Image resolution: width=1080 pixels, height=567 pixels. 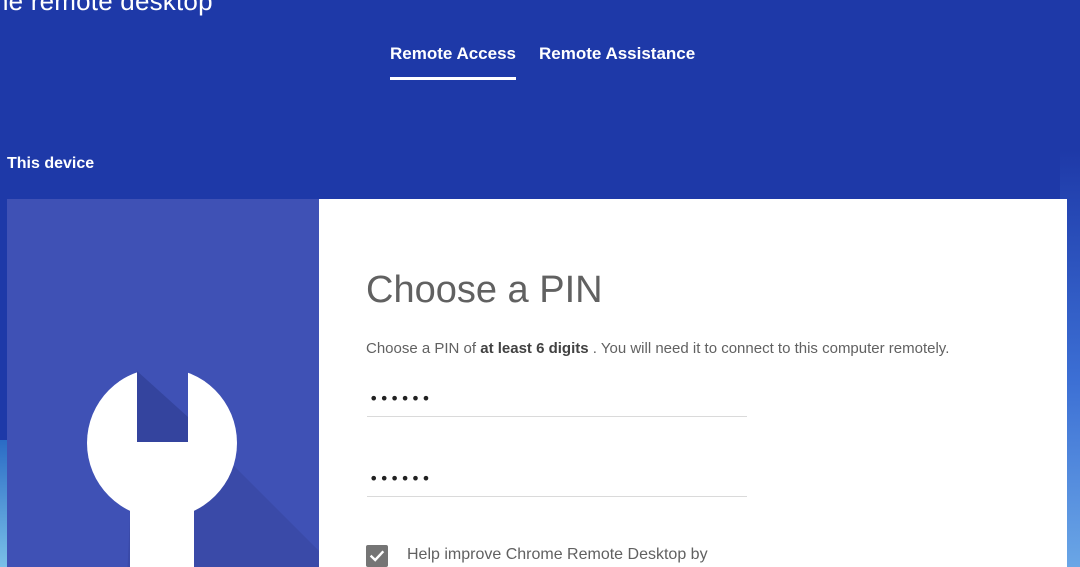 What do you see at coordinates (617, 62) in the screenshot?
I see `tab-remote-assistance: Remote Assistance` at bounding box center [617, 62].